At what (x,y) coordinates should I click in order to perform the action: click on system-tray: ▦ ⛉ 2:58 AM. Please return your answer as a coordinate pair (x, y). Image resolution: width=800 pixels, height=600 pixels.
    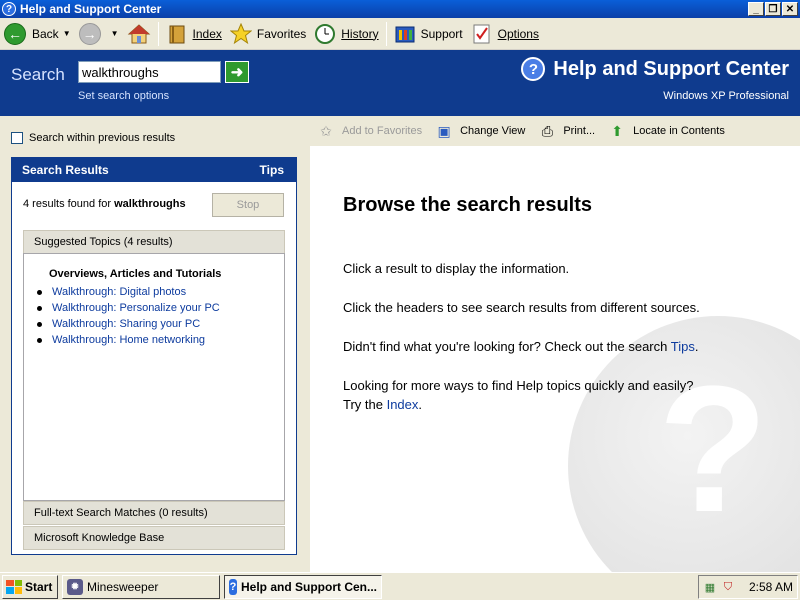
    Looking at the image, I should click on (748, 587).